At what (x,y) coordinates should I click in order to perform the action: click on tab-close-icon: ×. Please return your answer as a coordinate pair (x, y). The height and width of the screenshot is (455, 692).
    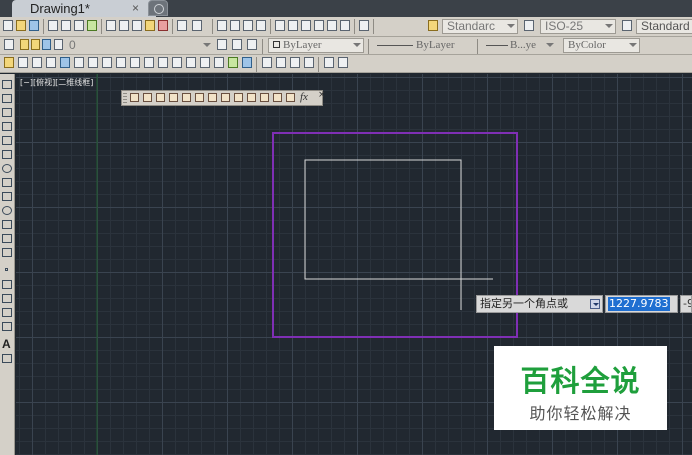
    Looking at the image, I should click on (135, 8).